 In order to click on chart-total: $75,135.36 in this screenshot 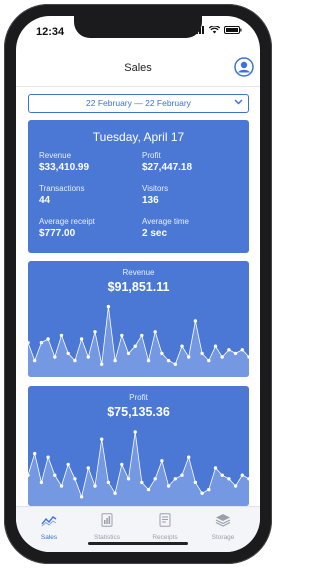, I will do `click(138, 412)`.